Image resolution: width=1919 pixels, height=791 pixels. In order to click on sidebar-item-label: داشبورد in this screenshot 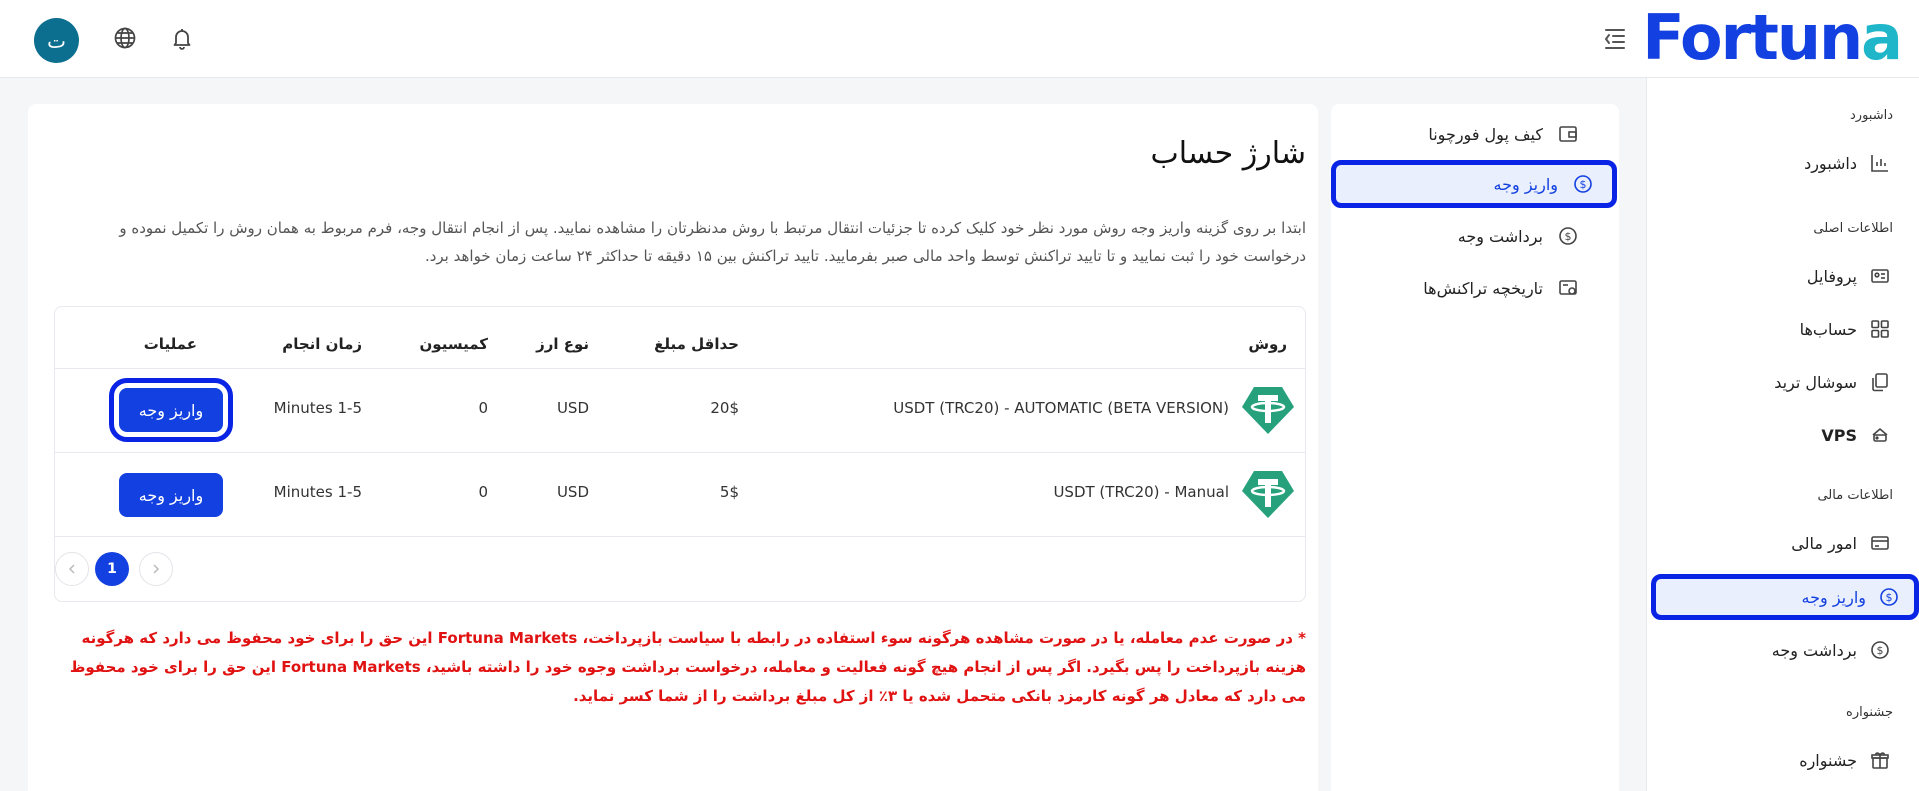, I will do `click(1830, 163)`.